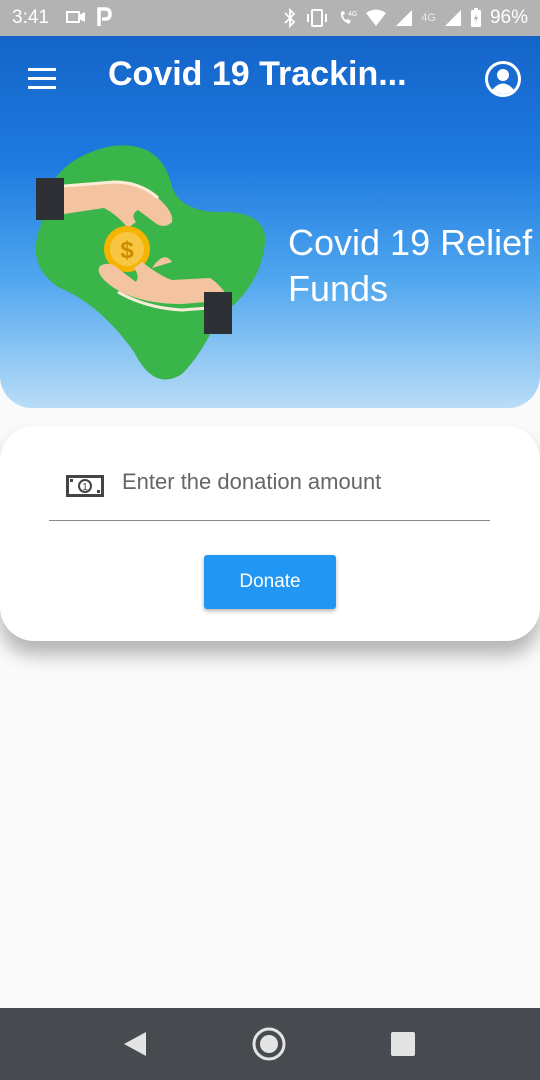 The height and width of the screenshot is (1080, 540). What do you see at coordinates (50, 199) in the screenshot?
I see `top-sleeve` at bounding box center [50, 199].